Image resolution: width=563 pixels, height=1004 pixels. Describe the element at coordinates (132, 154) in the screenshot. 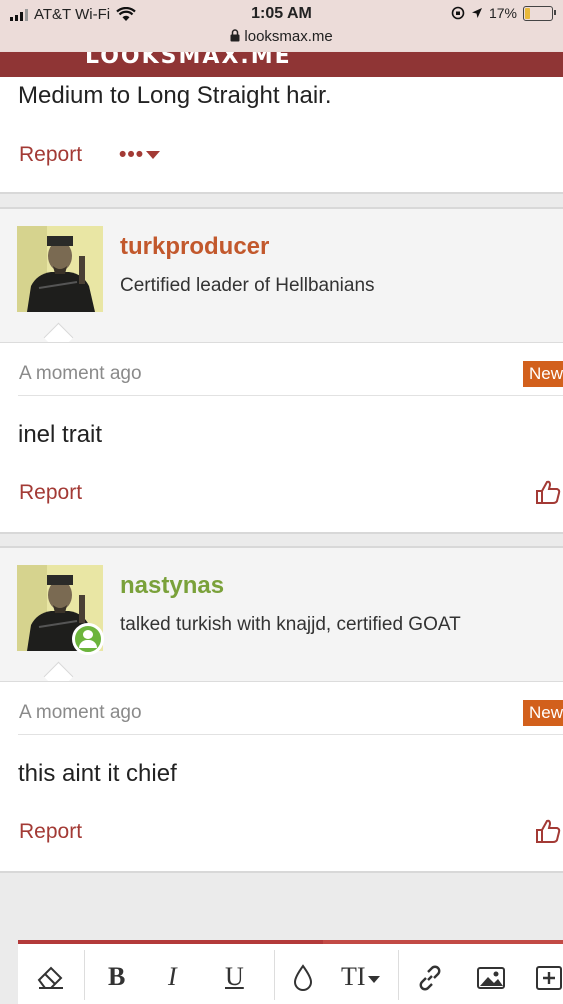

I see `more-dots: •••` at that location.